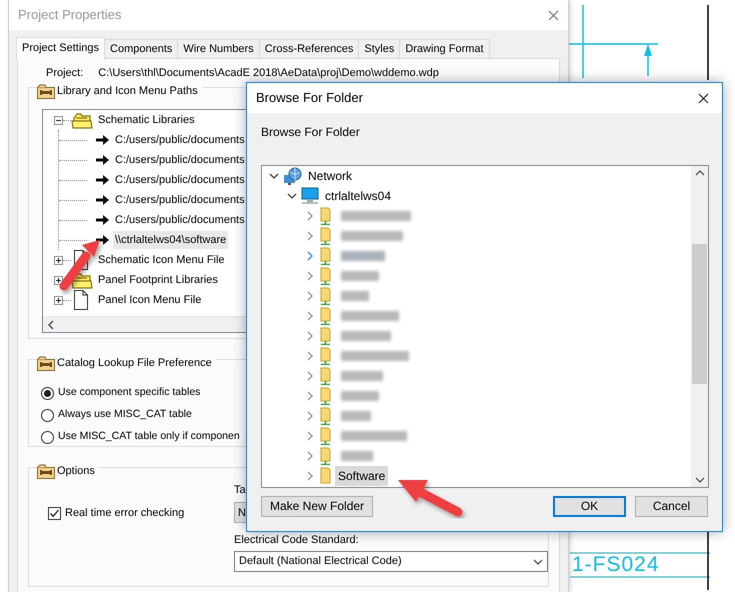 The height and width of the screenshot is (592, 735). What do you see at coordinates (170, 240) in the screenshot?
I see `tree-item: \\ctrlaltelws04\software` at bounding box center [170, 240].